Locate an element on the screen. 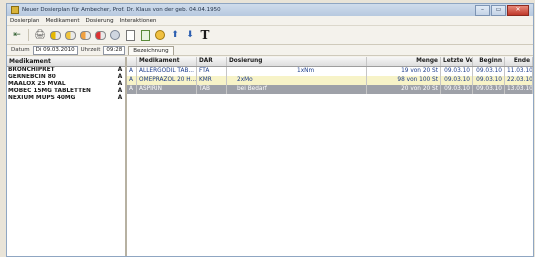 The width and height of the screenshot is (535, 257). menu-dosierplan: Dosierplan is located at coordinates (25, 21).